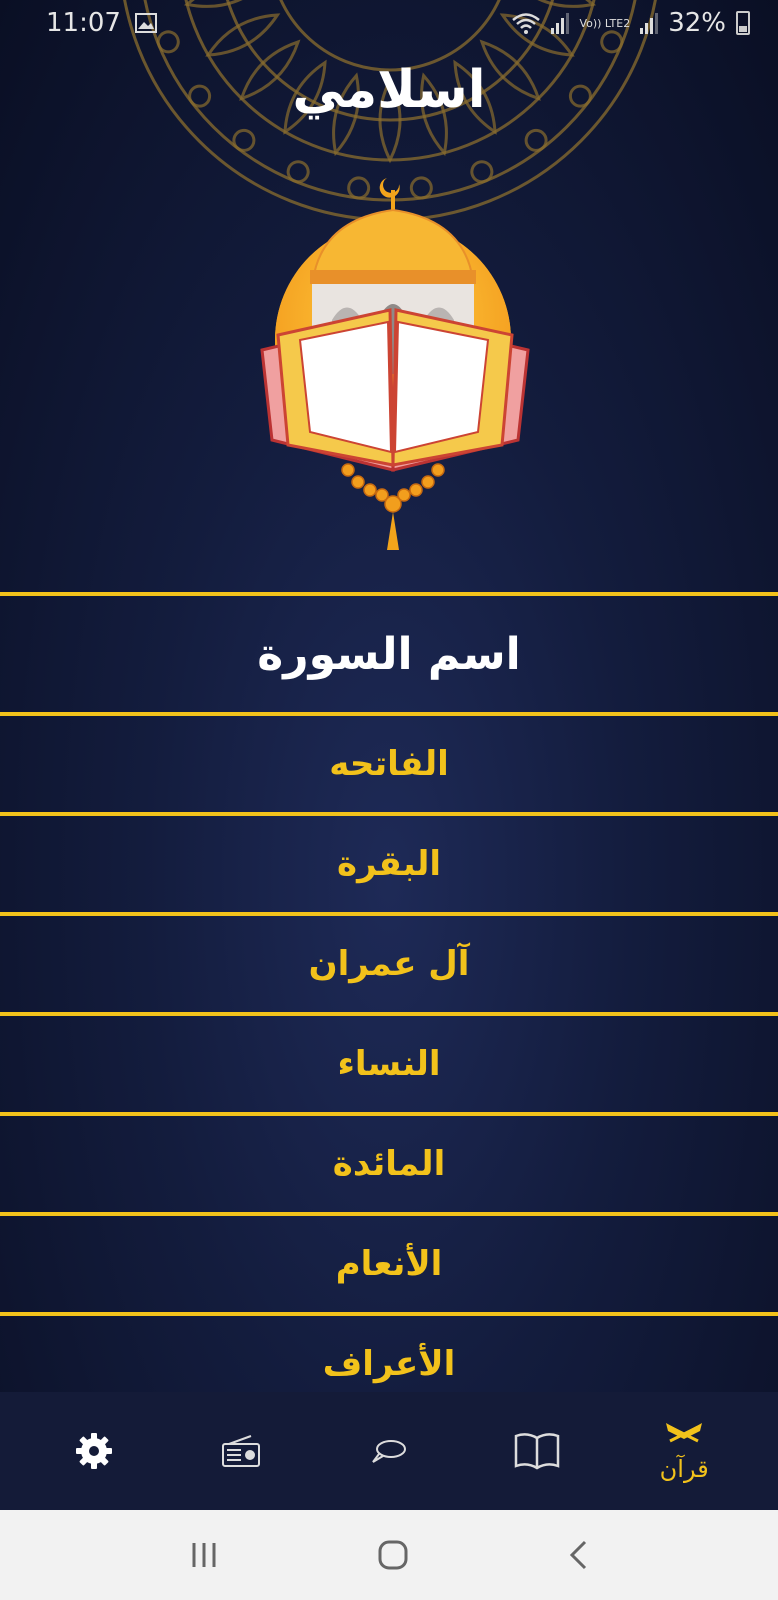 Image resolution: width=778 pixels, height=1600 pixels. I want to click on home-icon, so click(393, 1555).